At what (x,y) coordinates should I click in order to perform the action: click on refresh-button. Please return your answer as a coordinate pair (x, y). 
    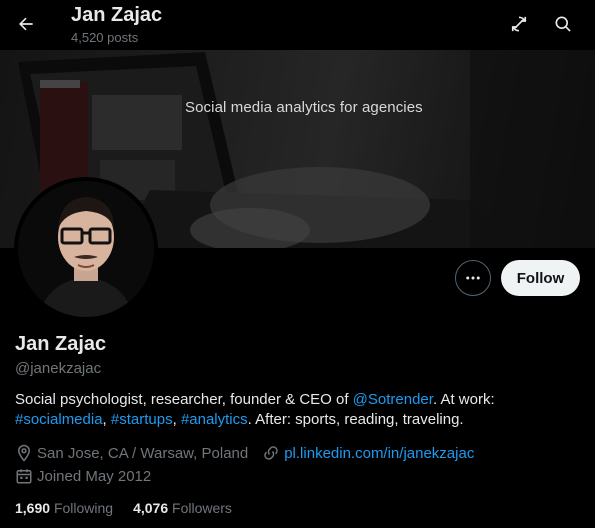
    Looking at the image, I should click on (519, 24).